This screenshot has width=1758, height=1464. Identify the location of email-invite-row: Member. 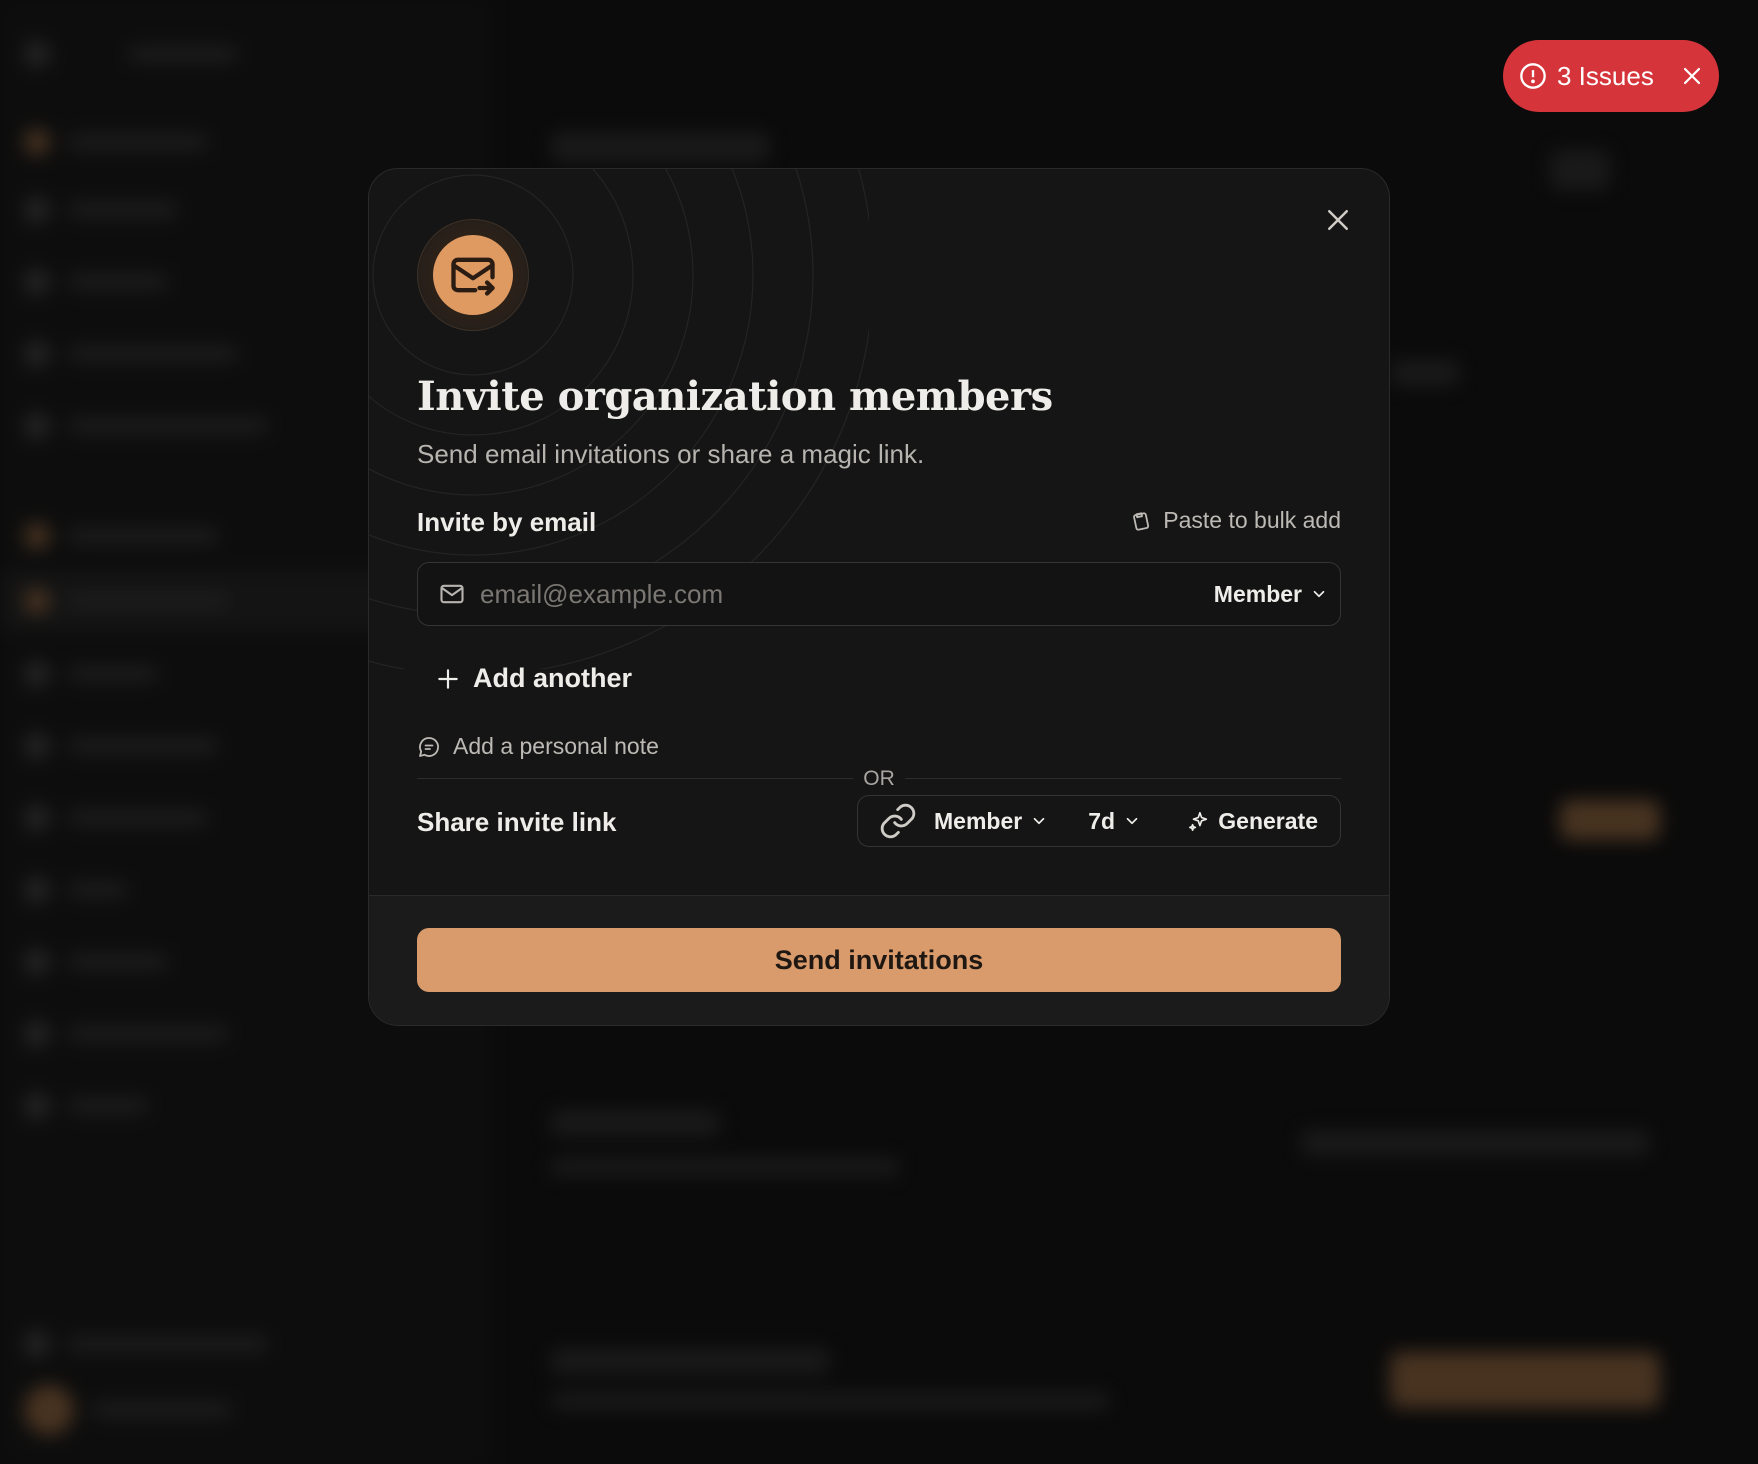
(879, 594).